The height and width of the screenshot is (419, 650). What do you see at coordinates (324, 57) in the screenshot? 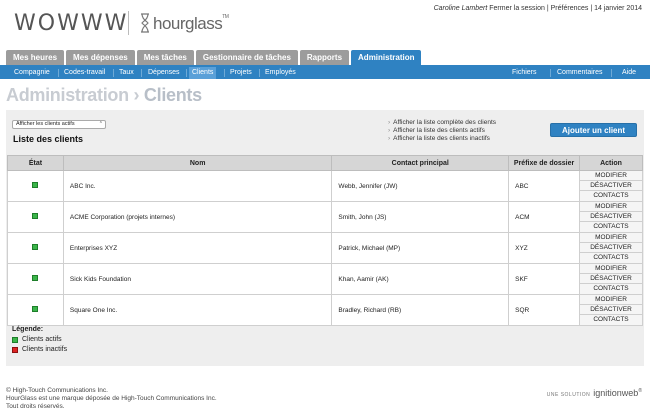
I see `tab-rapports: Rapports` at bounding box center [324, 57].